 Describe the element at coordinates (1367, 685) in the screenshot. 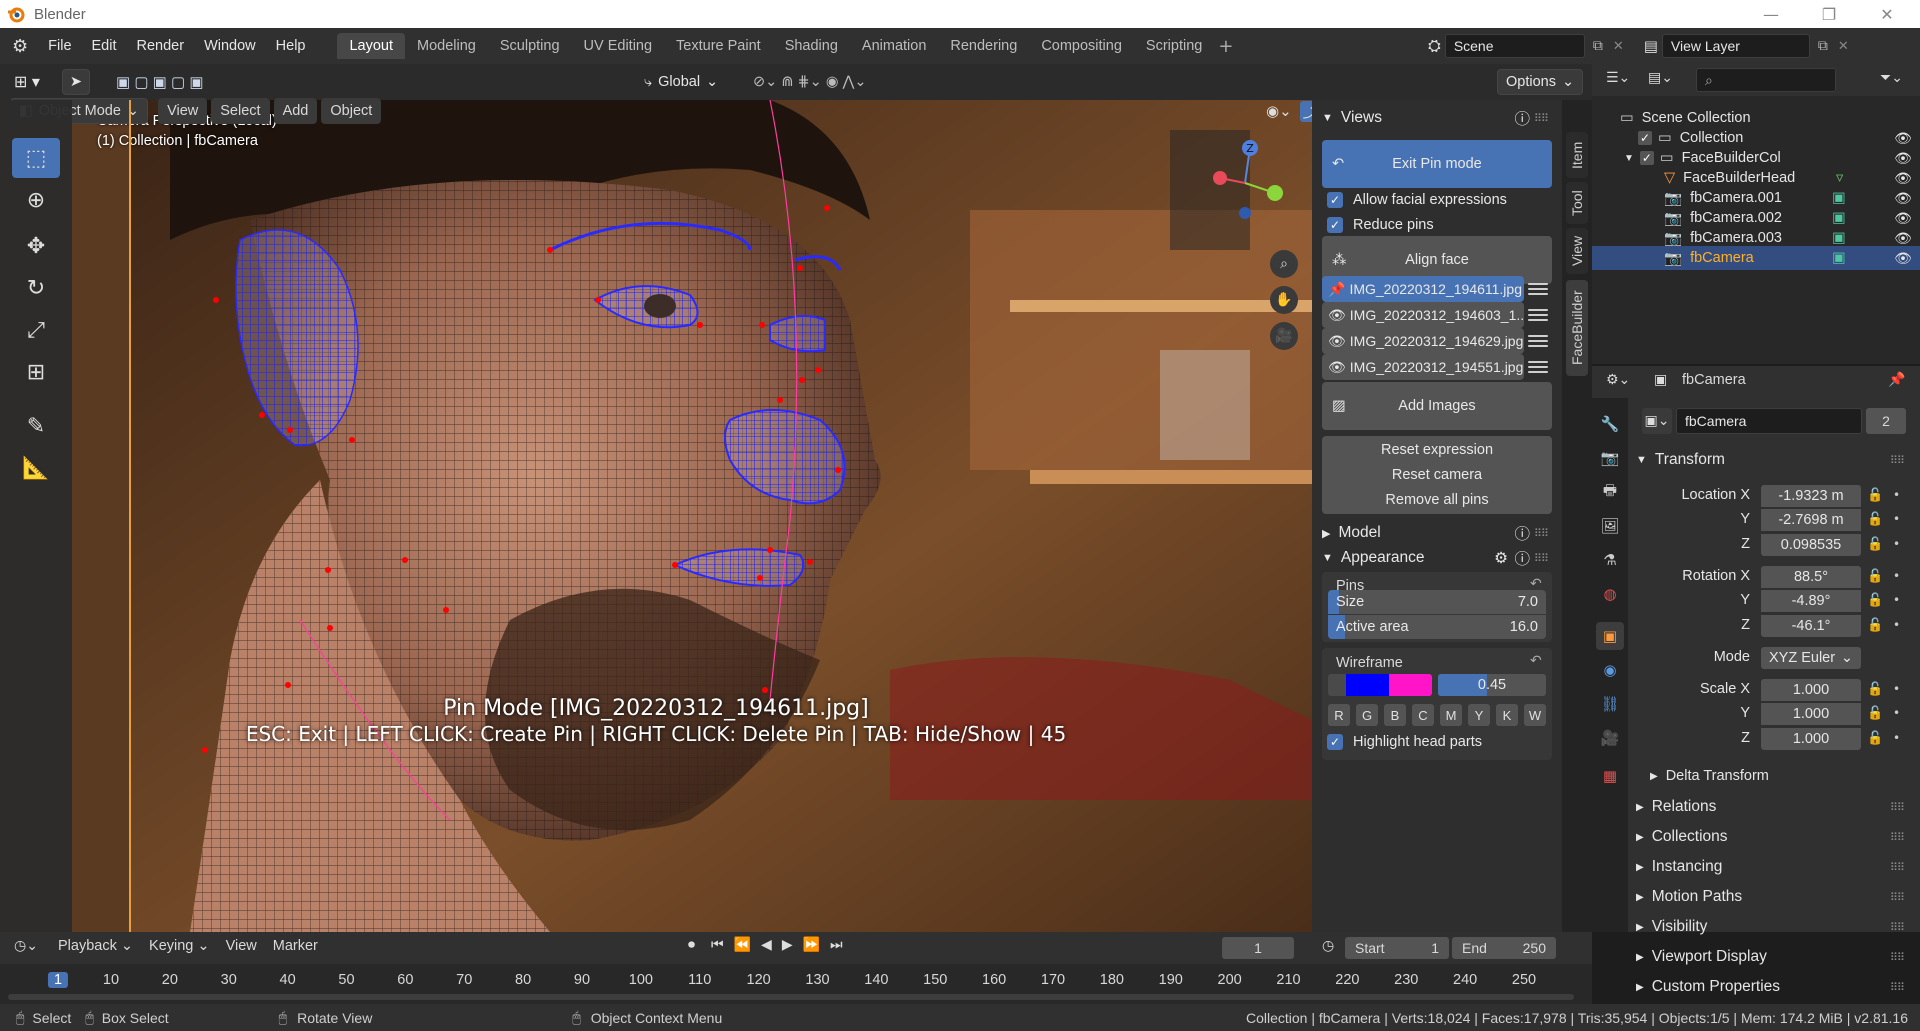

I see `wireframe-color-1-swatch` at that location.